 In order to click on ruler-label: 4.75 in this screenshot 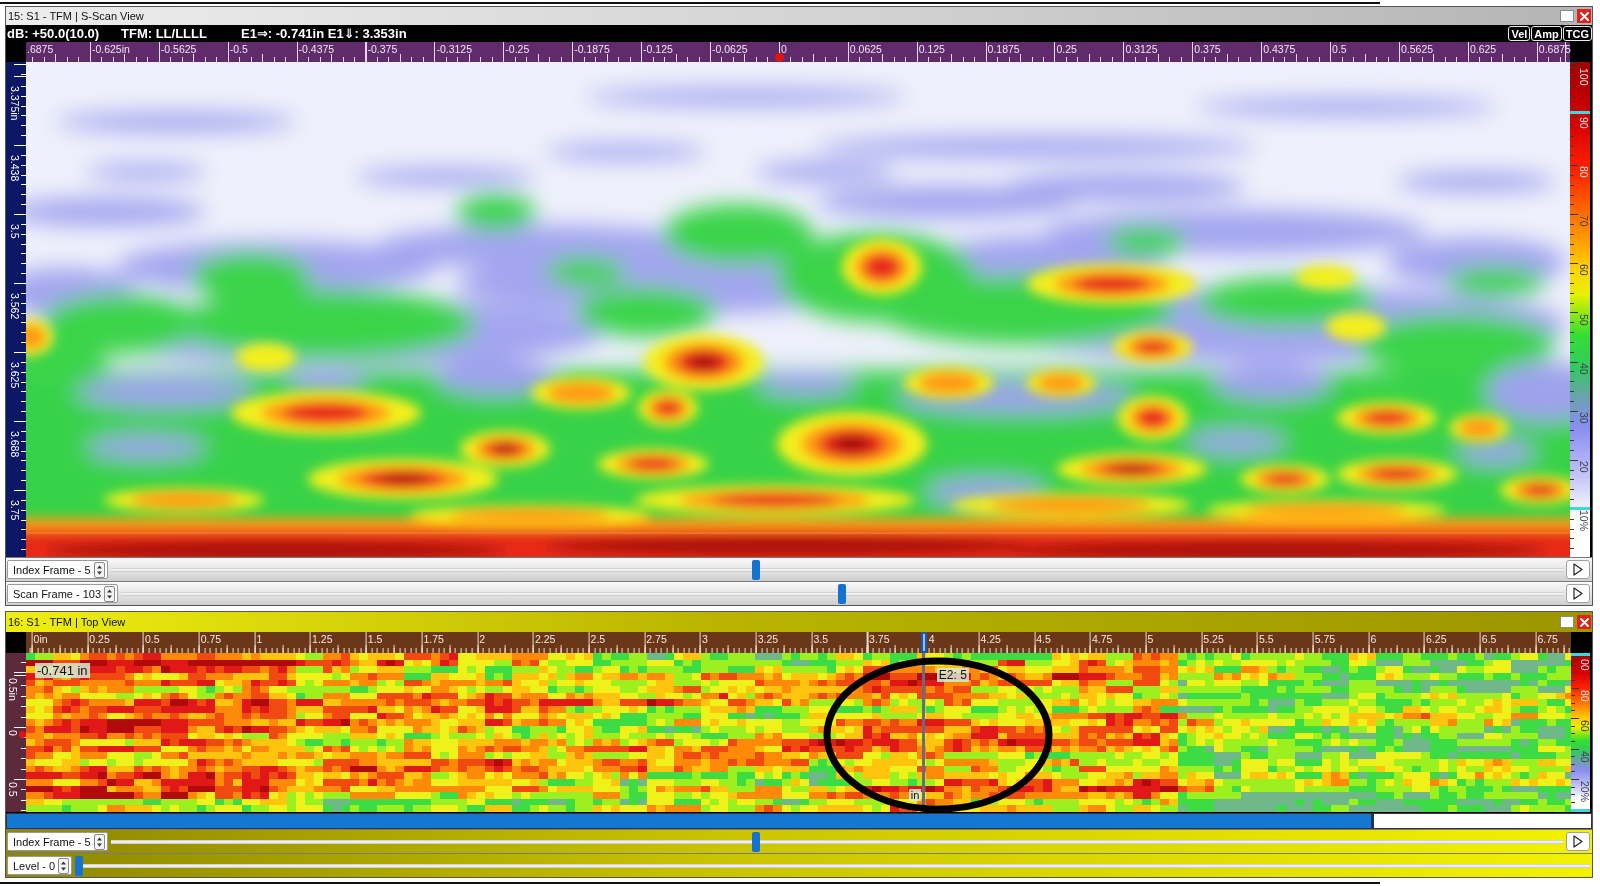, I will do `click(1102, 639)`.